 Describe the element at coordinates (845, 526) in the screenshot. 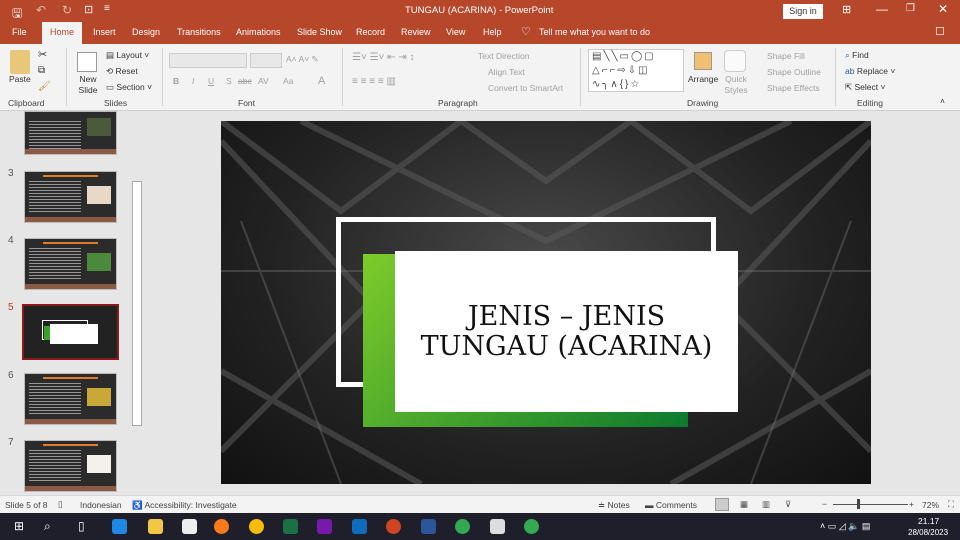

I see `tray-icons: ˄ ▭ ◿ 🔈 ▤` at that location.